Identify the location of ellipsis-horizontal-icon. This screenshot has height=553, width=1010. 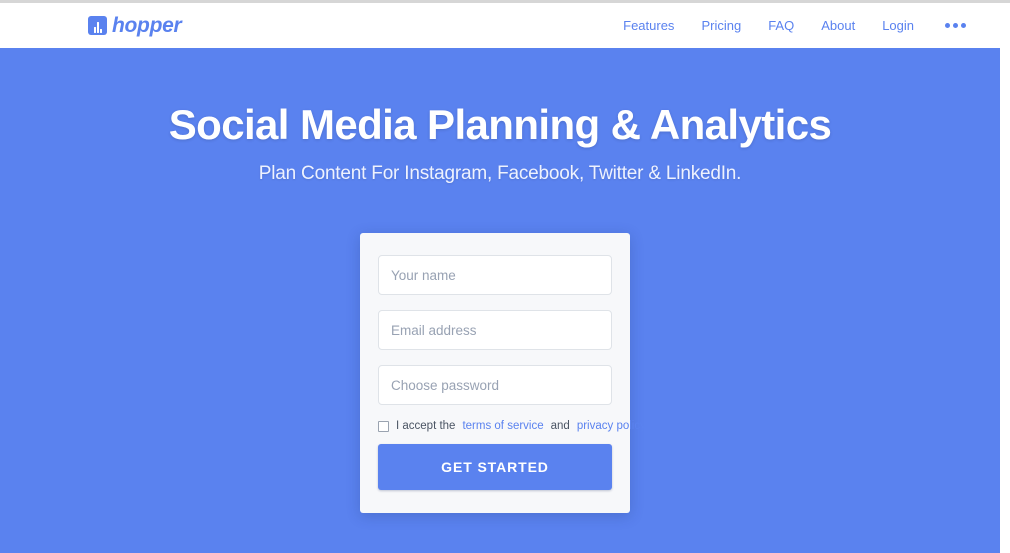
(953, 25).